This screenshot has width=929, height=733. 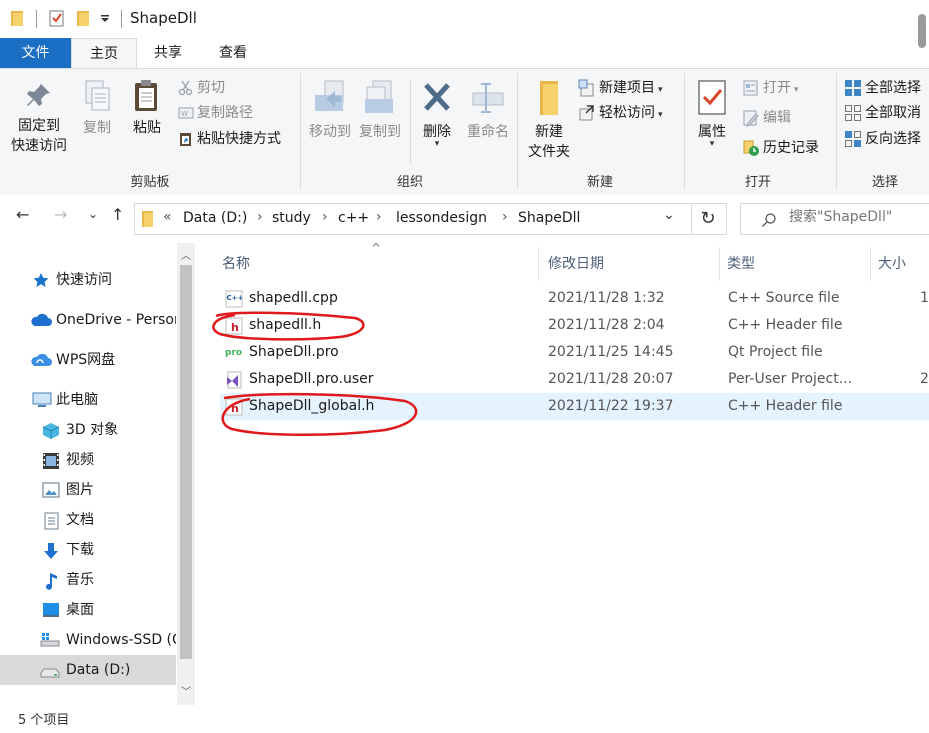 I want to click on clipboard-group-title: 剪贴板, so click(x=150, y=182).